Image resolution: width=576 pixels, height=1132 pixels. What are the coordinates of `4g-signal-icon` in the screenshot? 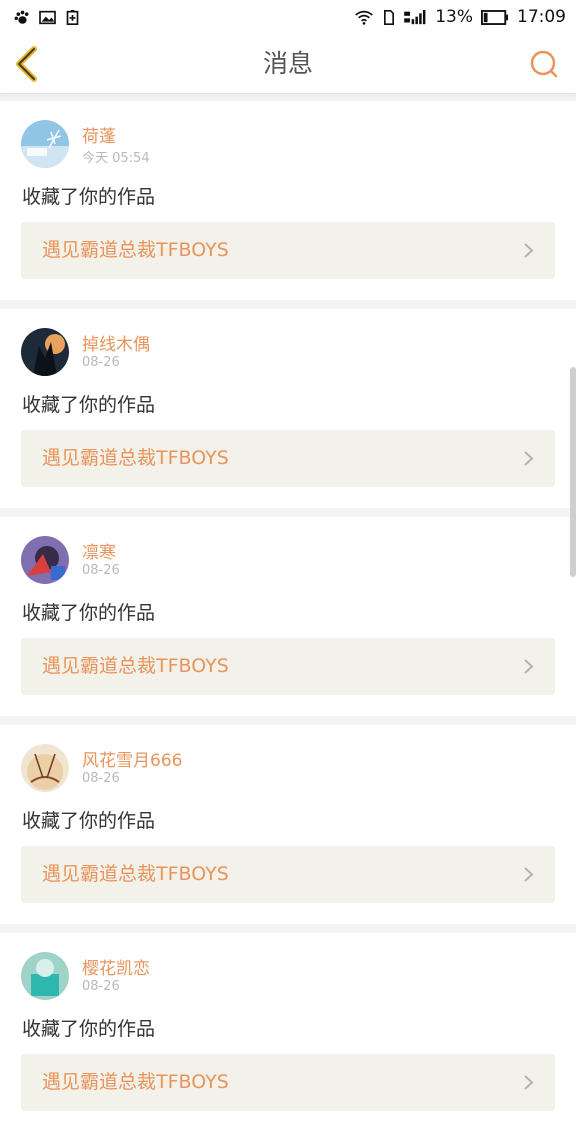 It's located at (415, 16).